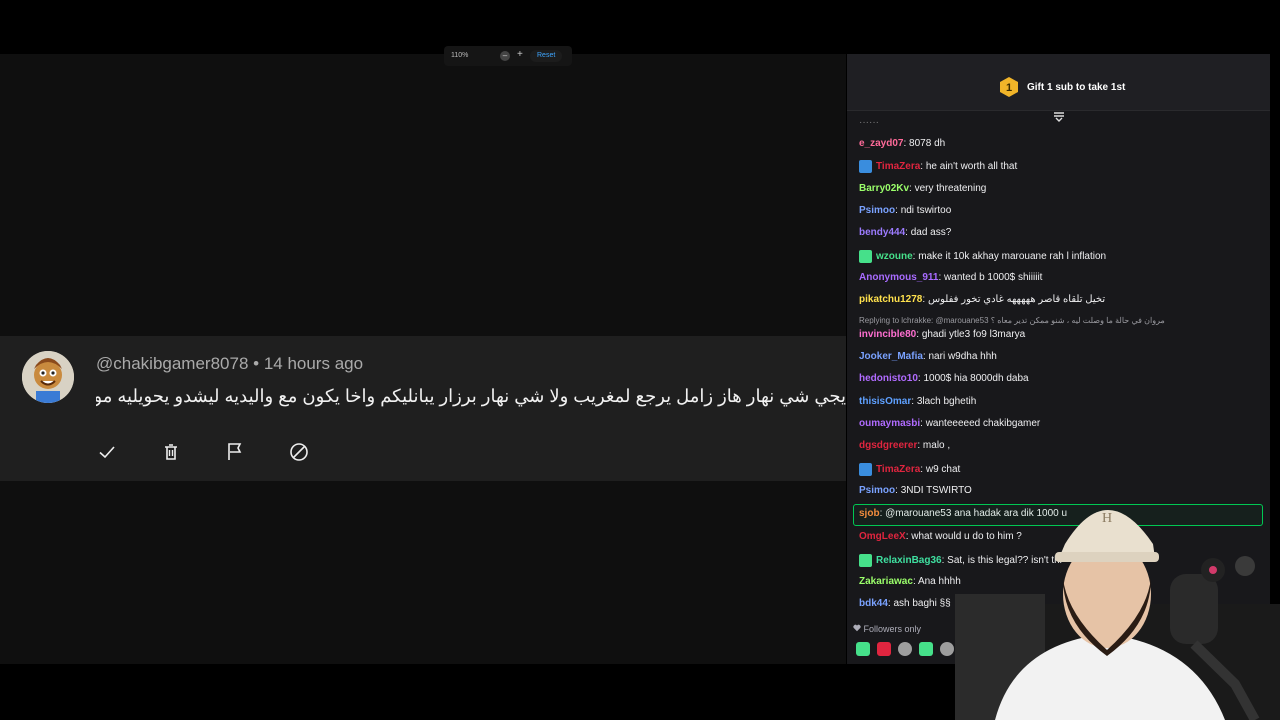 The height and width of the screenshot is (720, 1280). Describe the element at coordinates (926, 210) in the screenshot. I see `chat-message-text: ndi tswirtoo` at that location.